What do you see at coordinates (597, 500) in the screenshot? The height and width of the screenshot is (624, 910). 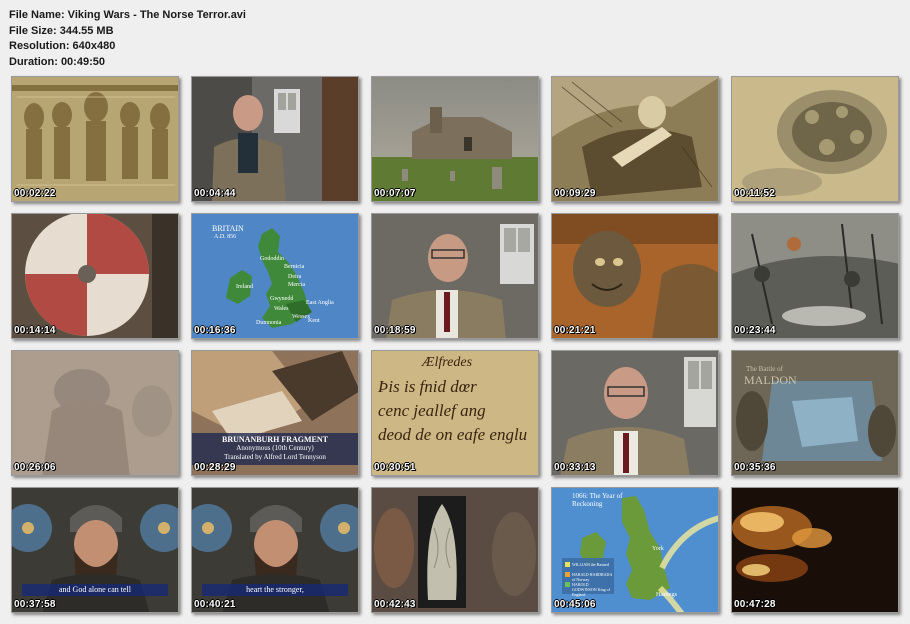 I see `map-title: 1066: The Year of Reckoning` at bounding box center [597, 500].